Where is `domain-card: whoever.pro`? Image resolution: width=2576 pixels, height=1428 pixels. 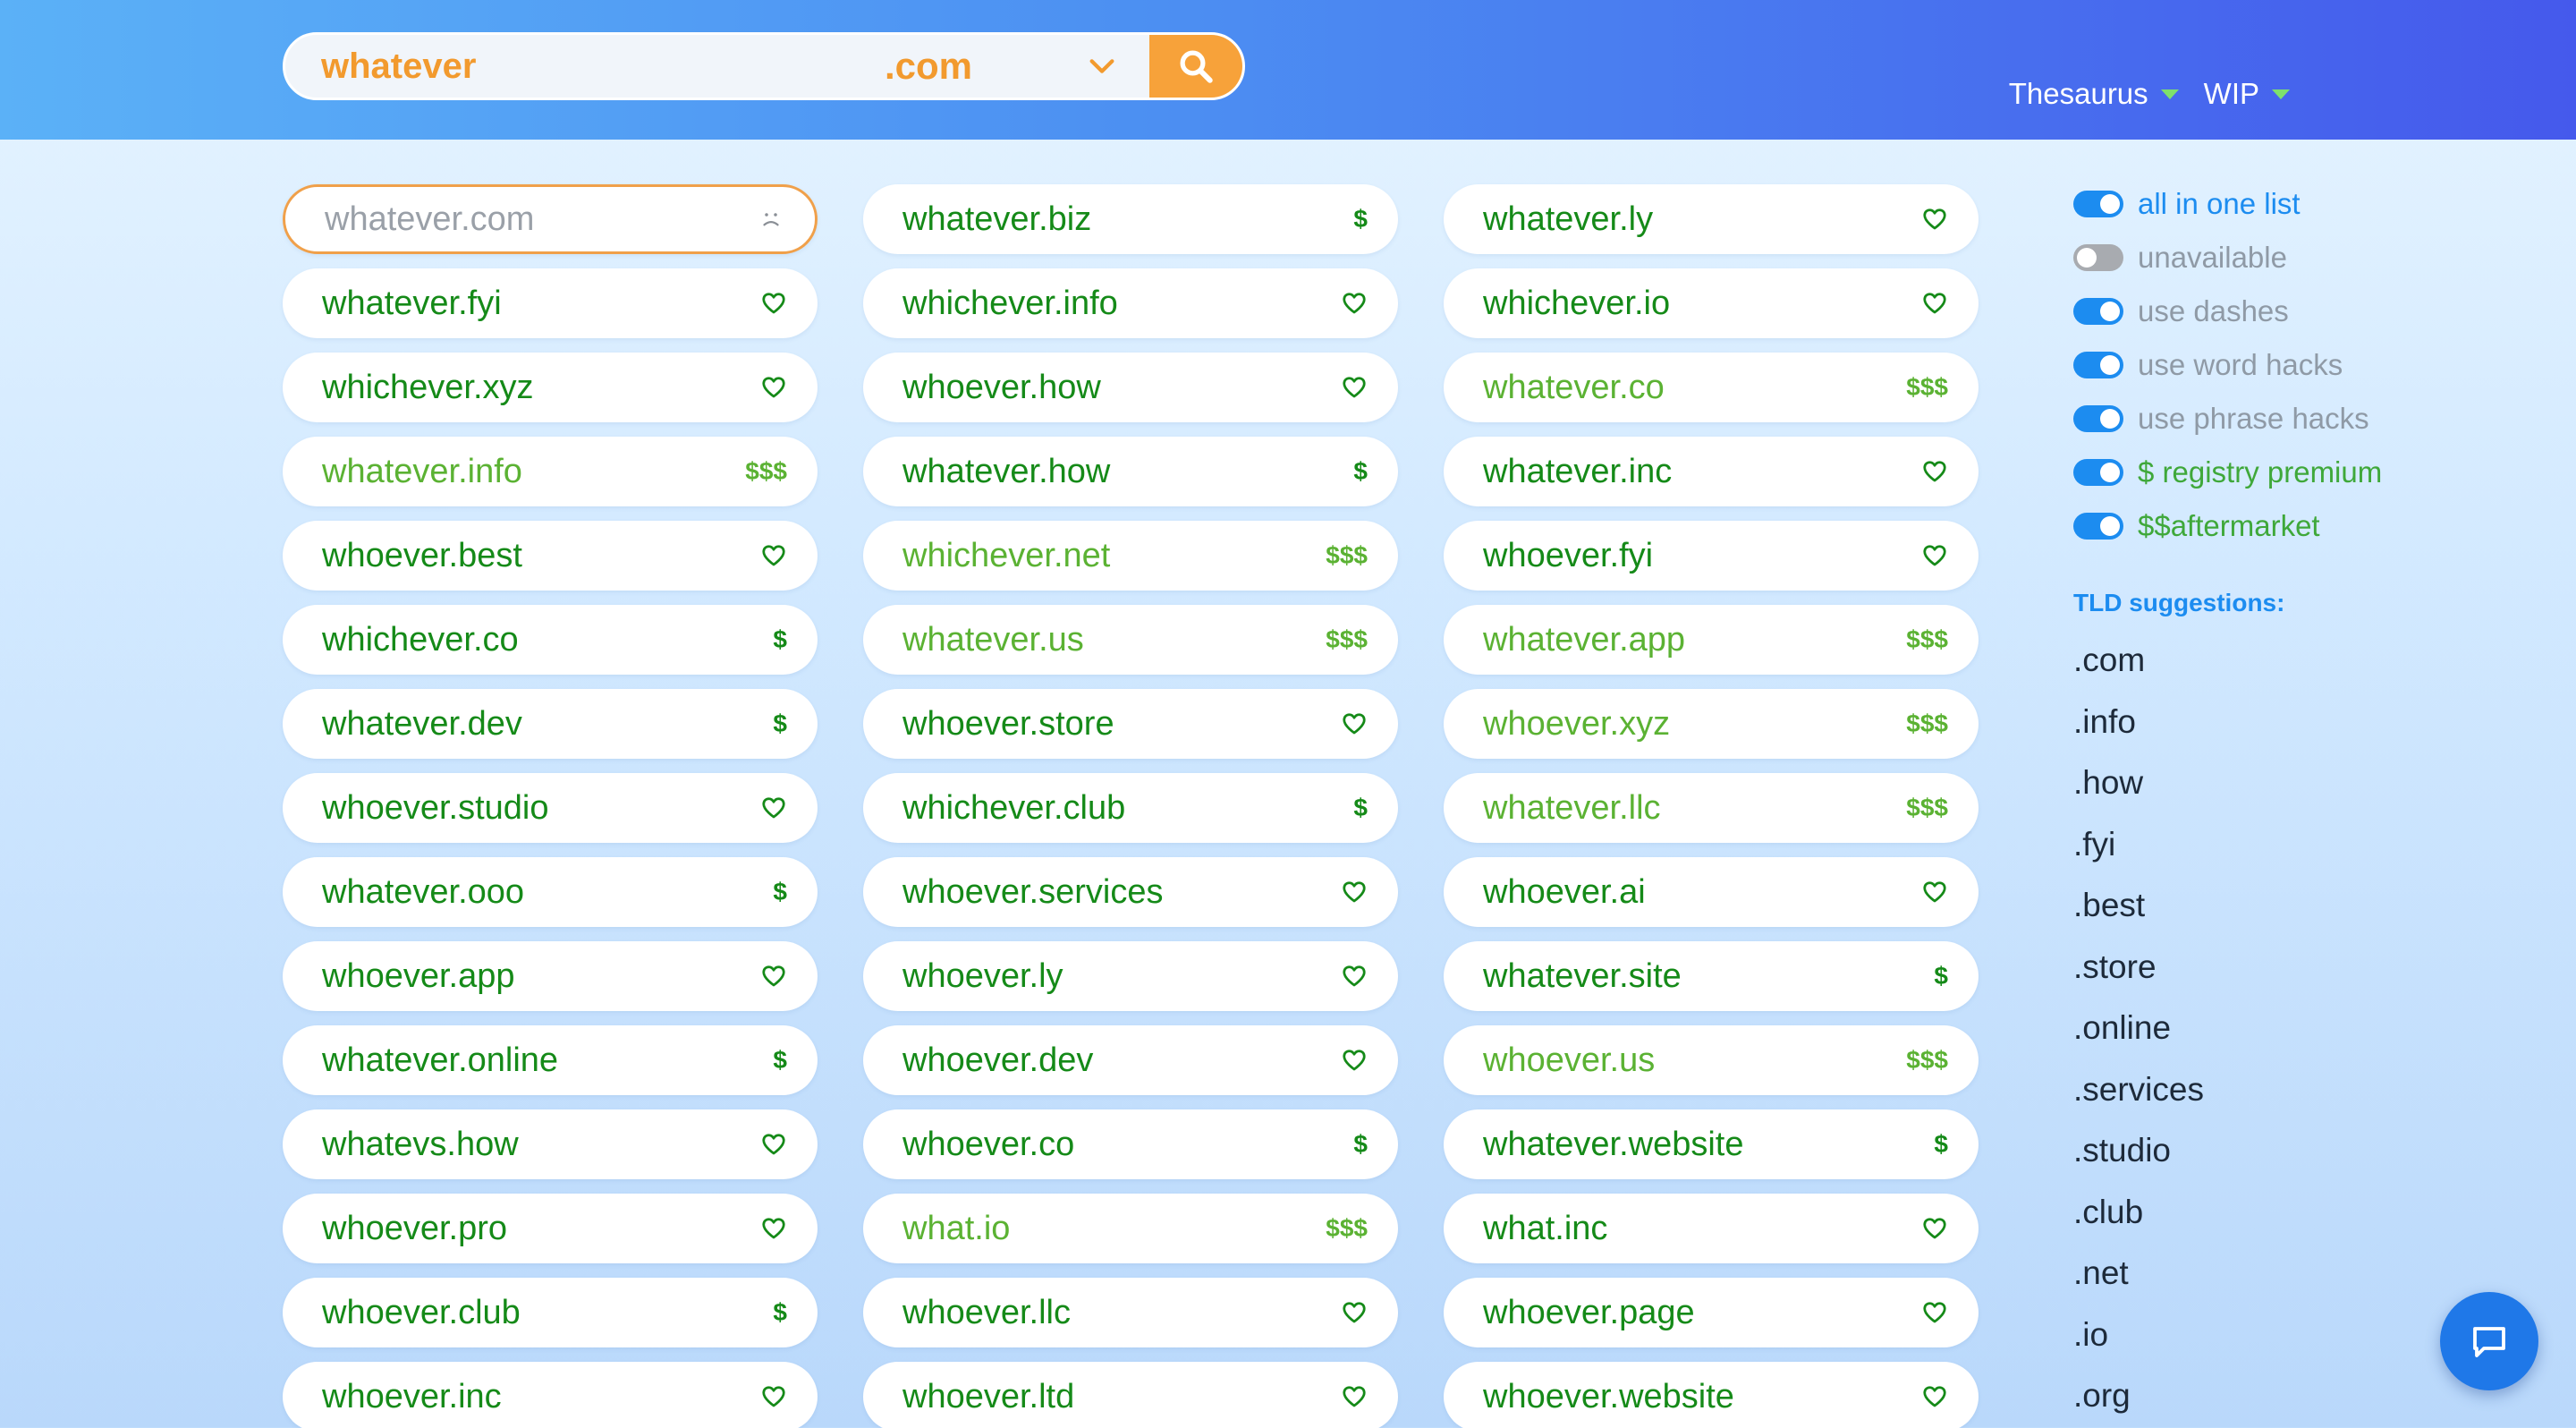
domain-card: whoever.pro is located at coordinates (550, 1228).